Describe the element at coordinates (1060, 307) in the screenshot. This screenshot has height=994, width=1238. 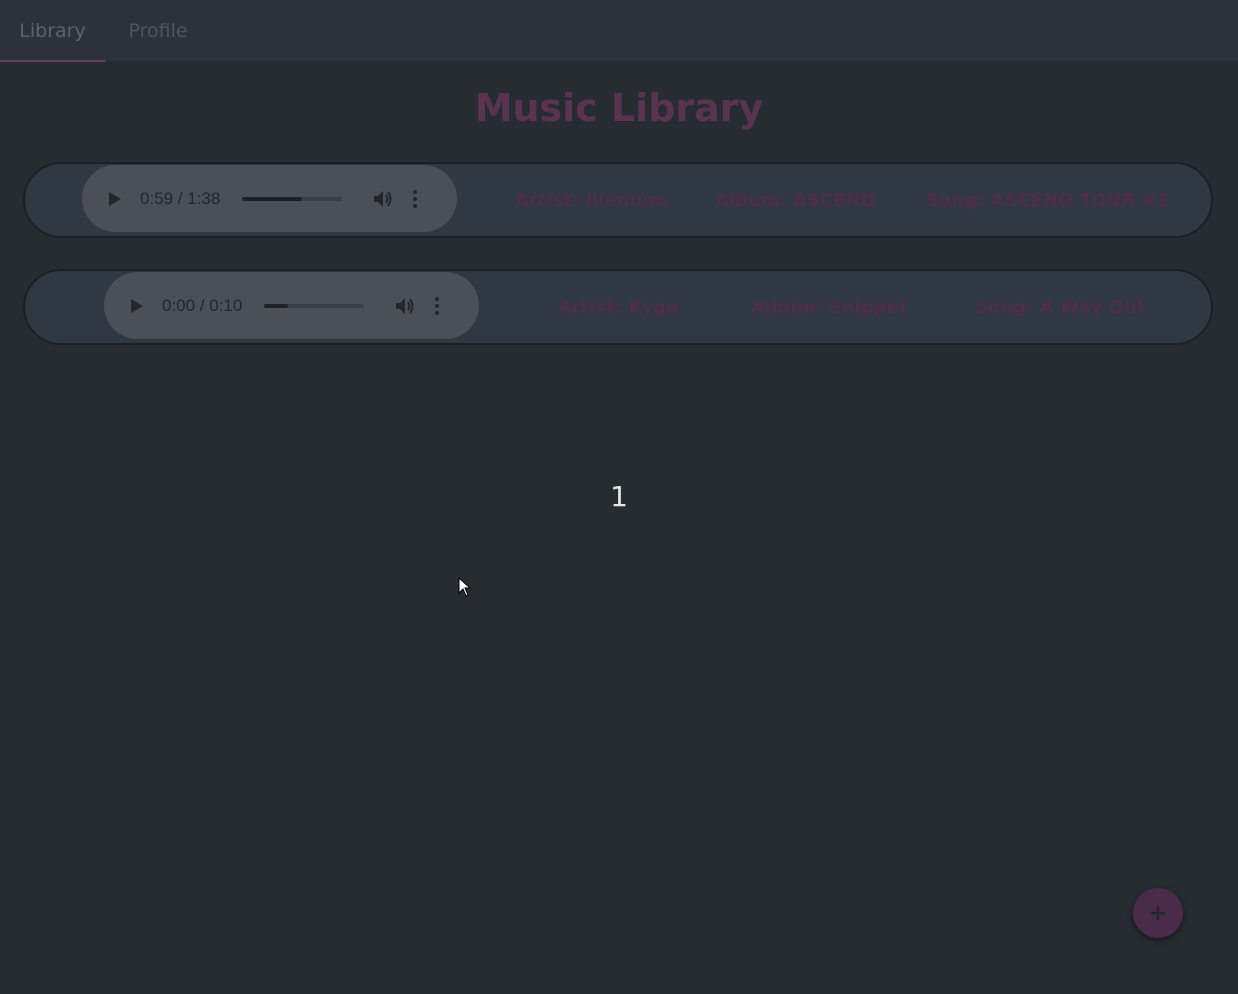
I see `song-label: Song: A Way Out` at that location.